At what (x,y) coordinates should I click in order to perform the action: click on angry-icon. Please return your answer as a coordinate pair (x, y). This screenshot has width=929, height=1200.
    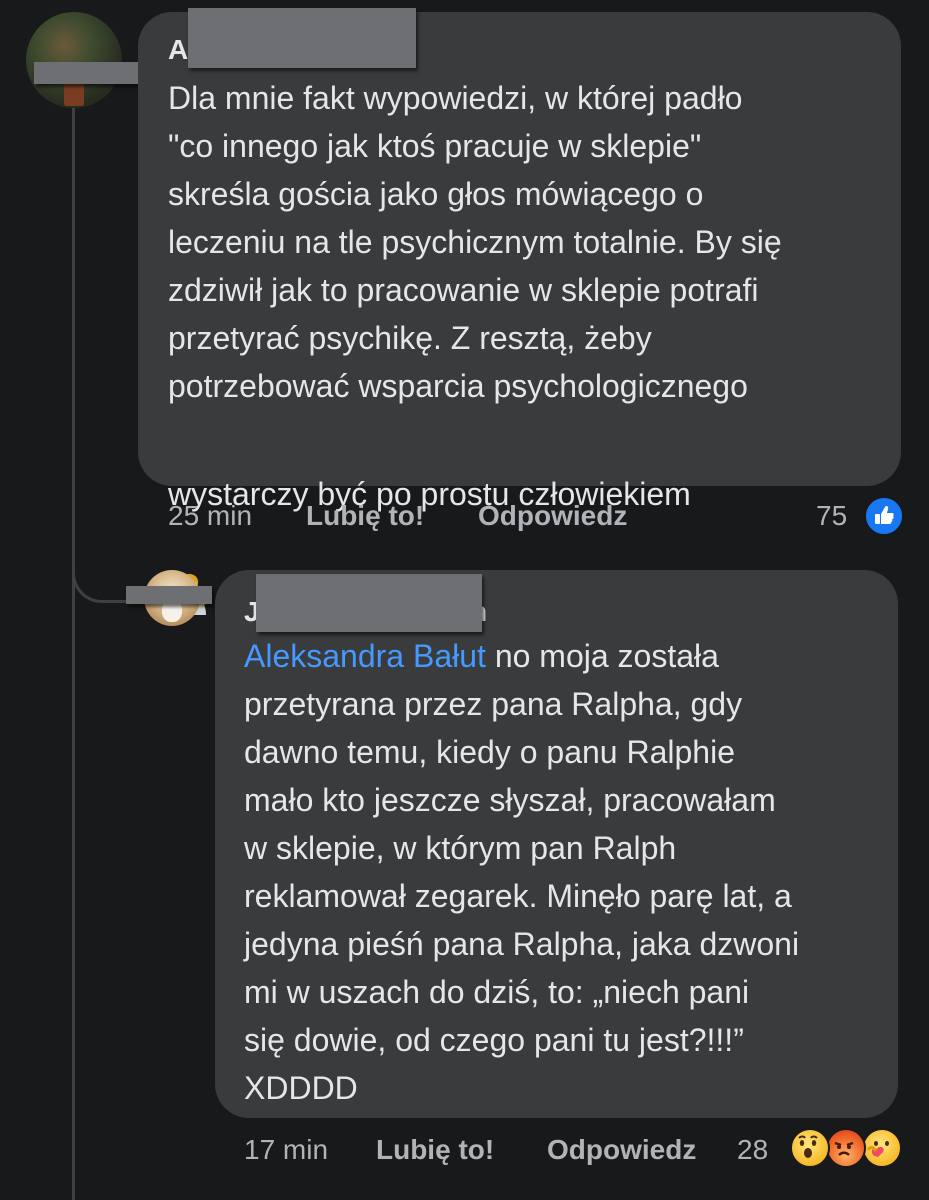
    Looking at the image, I should click on (846, 1148).